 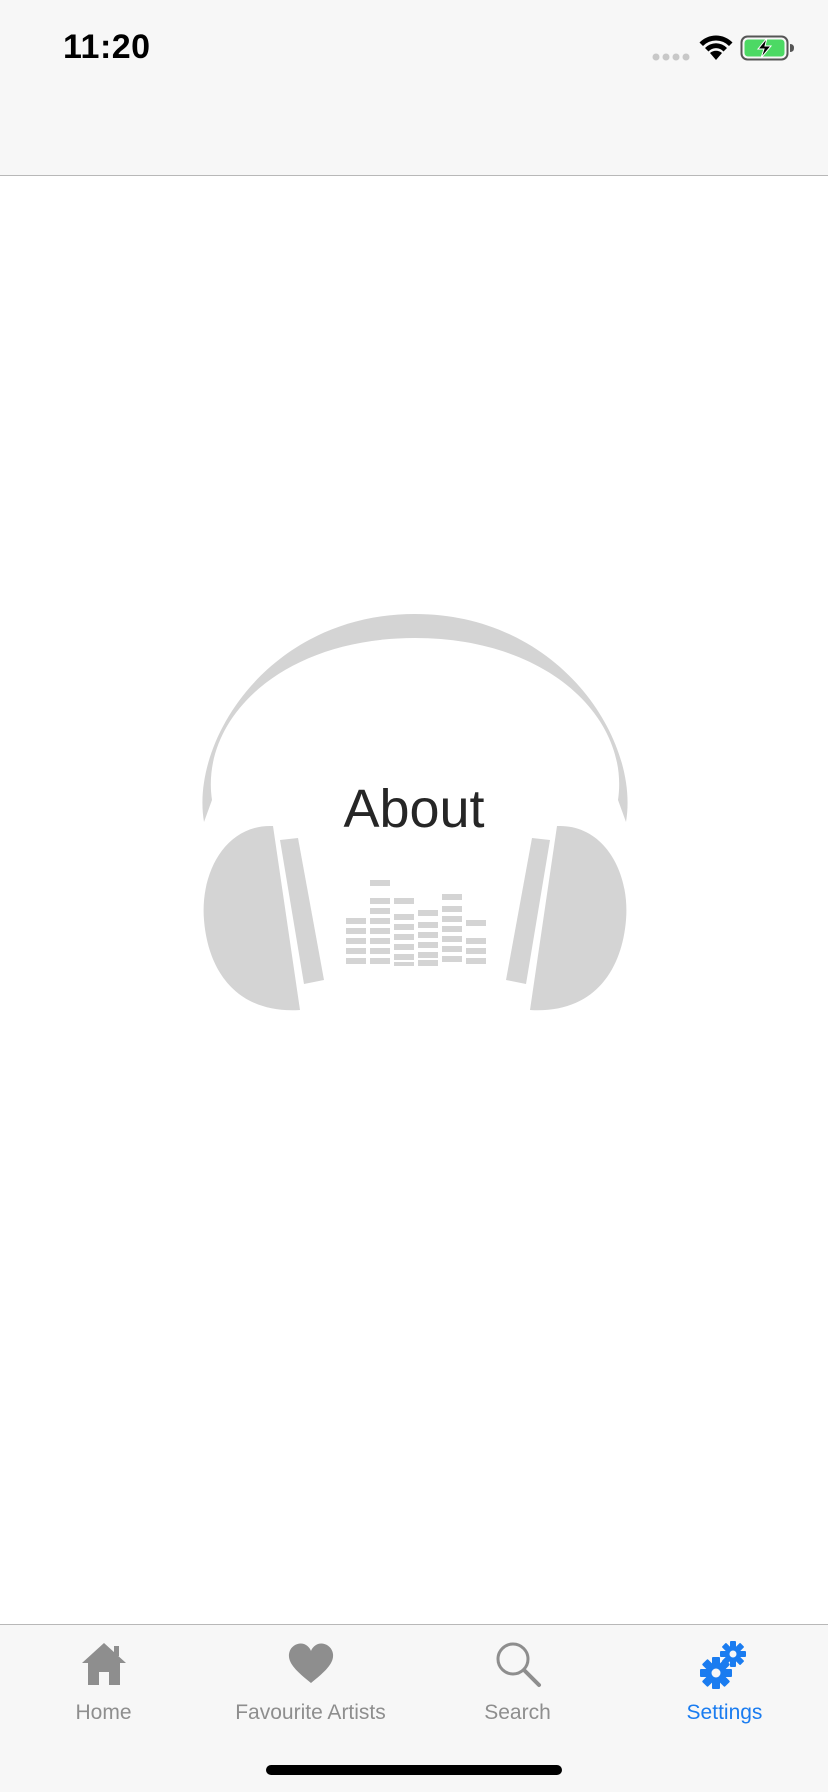 I want to click on gears-icon, so click(x=722, y=1665).